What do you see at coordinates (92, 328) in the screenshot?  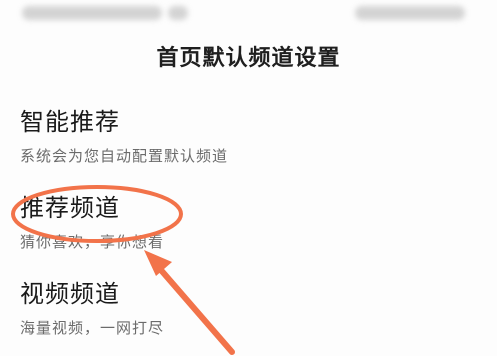 I see `option-description: 海量视频，一网打尽` at bounding box center [92, 328].